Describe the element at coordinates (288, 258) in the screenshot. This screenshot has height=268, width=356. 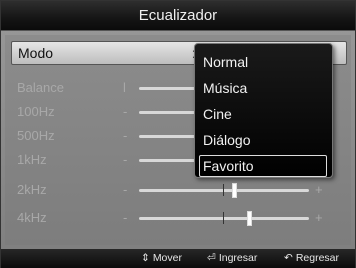
I see `return-icon: ↶` at that location.